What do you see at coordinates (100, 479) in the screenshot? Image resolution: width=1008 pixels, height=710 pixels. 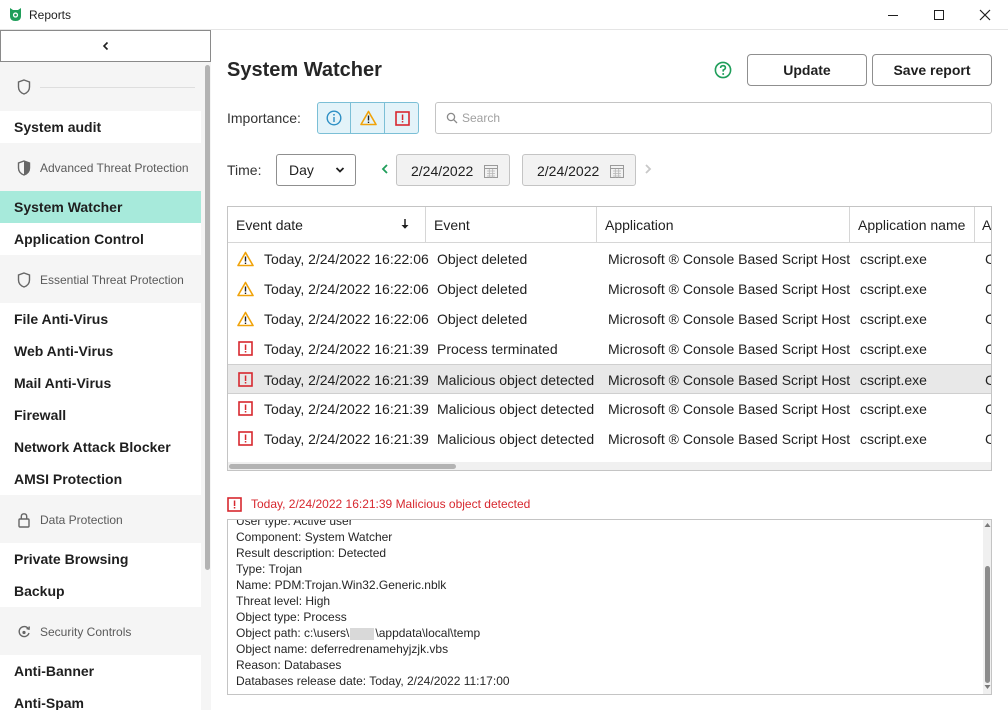 I see `sidebar-item-amsi-protection: AMSI Protection` at bounding box center [100, 479].